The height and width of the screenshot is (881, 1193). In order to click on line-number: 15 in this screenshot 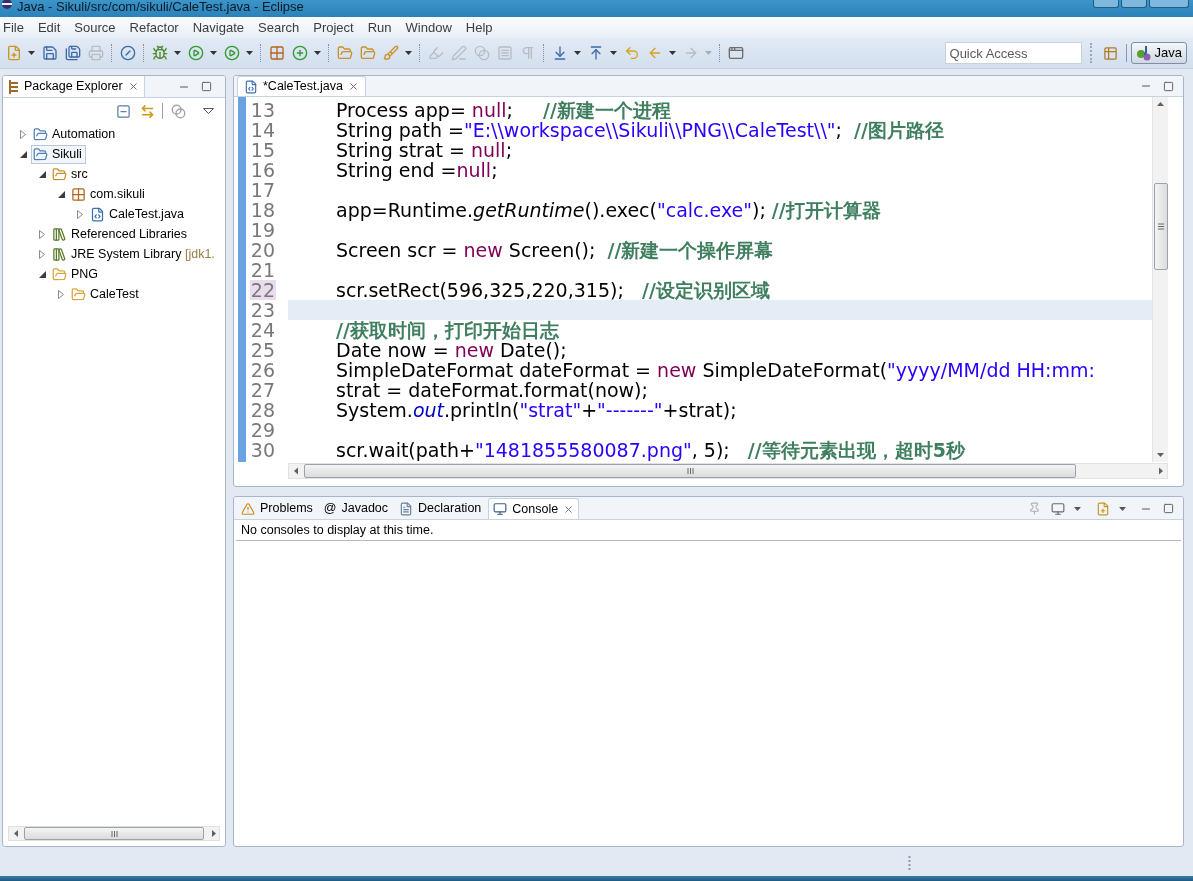, I will do `click(262, 150)`.